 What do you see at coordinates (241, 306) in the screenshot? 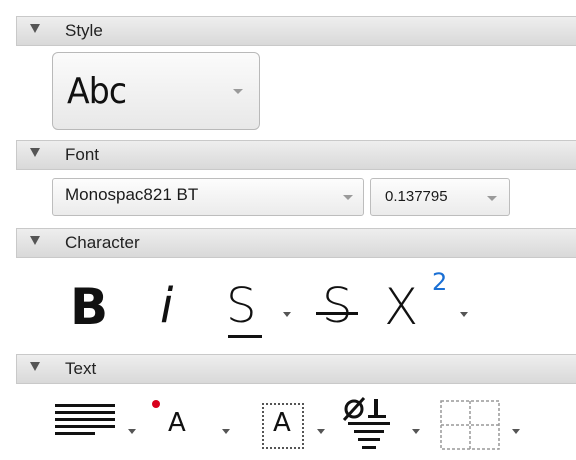
I see `underline-button: S` at bounding box center [241, 306].